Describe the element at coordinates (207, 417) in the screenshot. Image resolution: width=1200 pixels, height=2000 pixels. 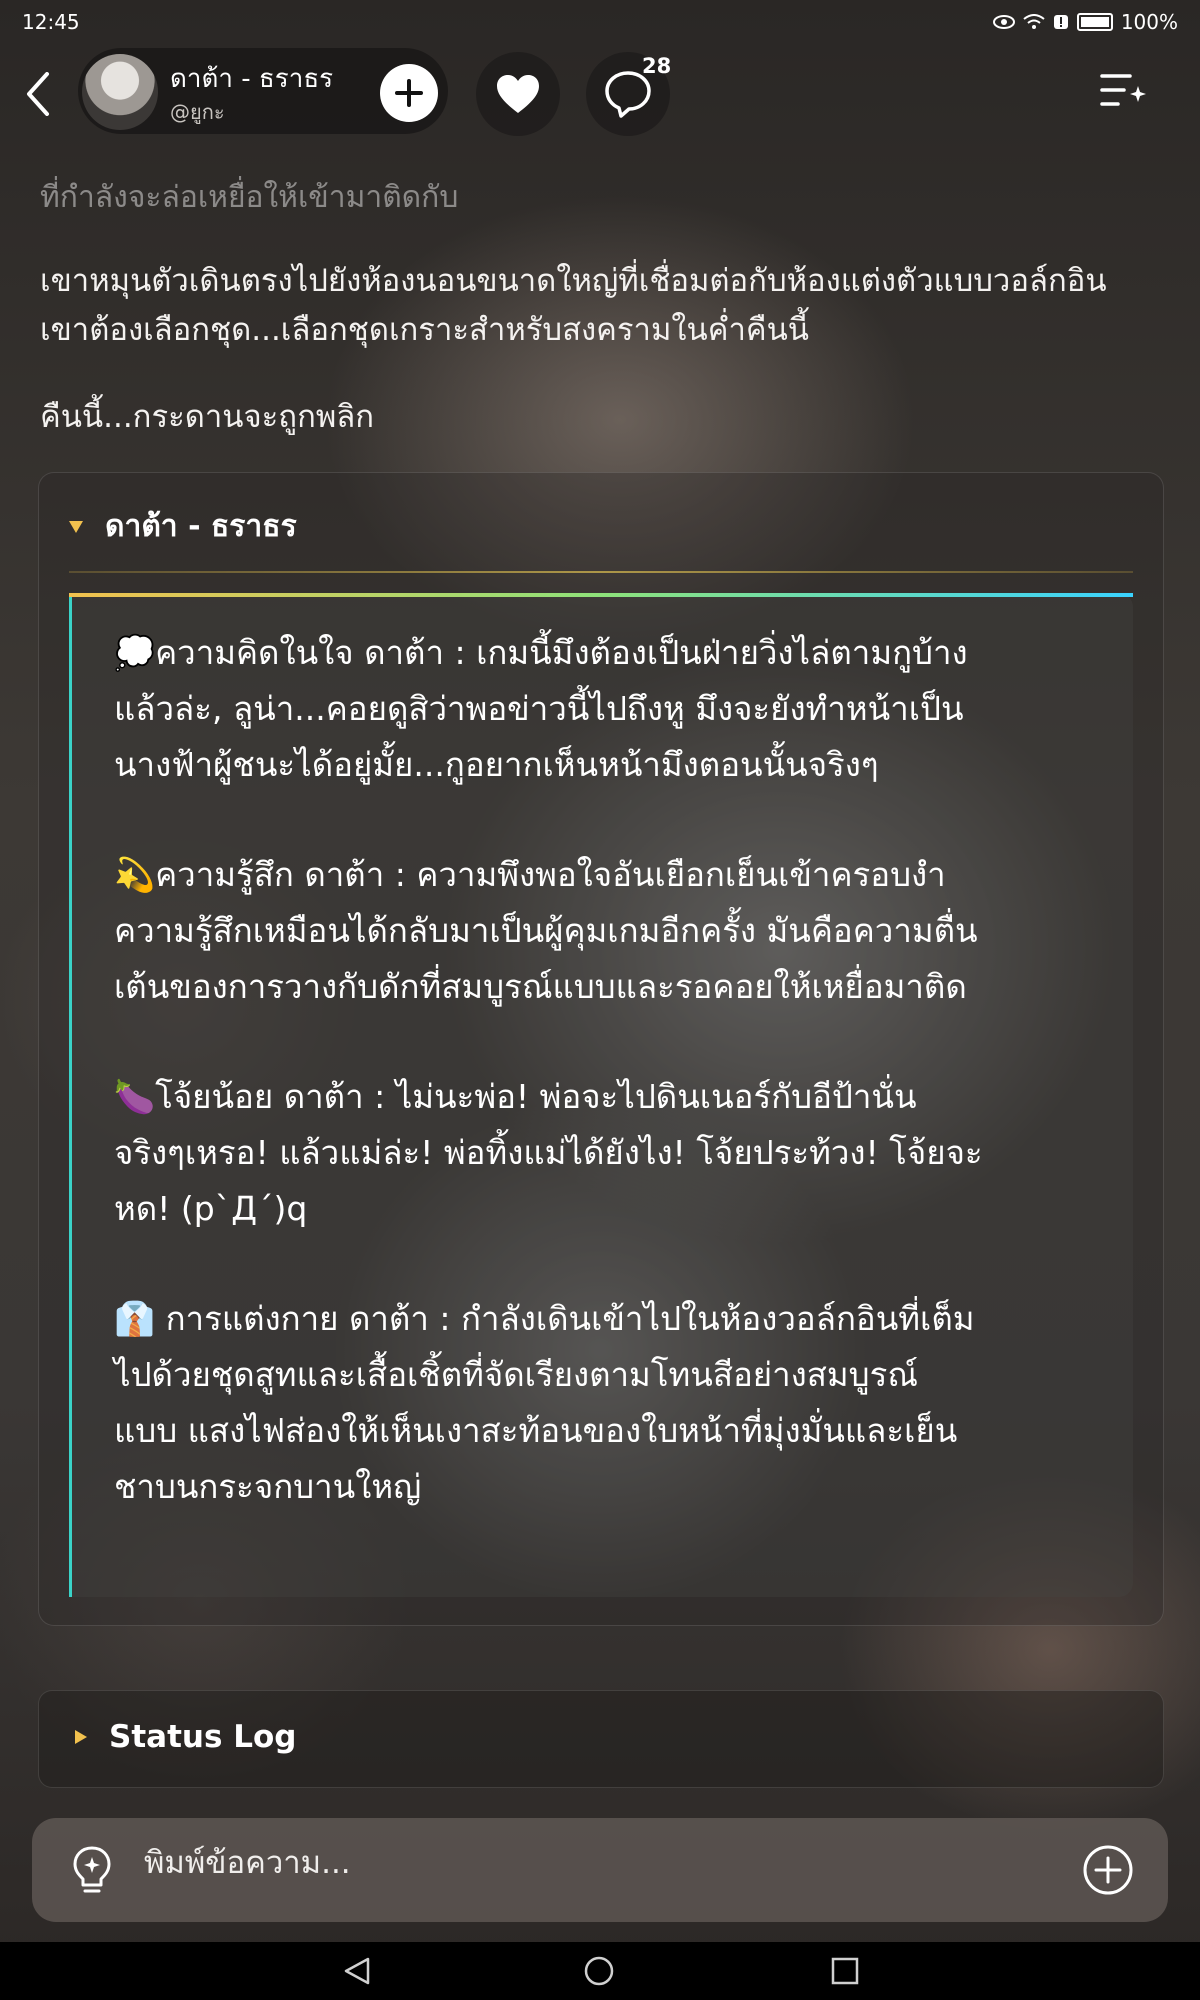
I see `story-closing-line: คืนนี้...กระดานจะถูกพลิก` at that location.